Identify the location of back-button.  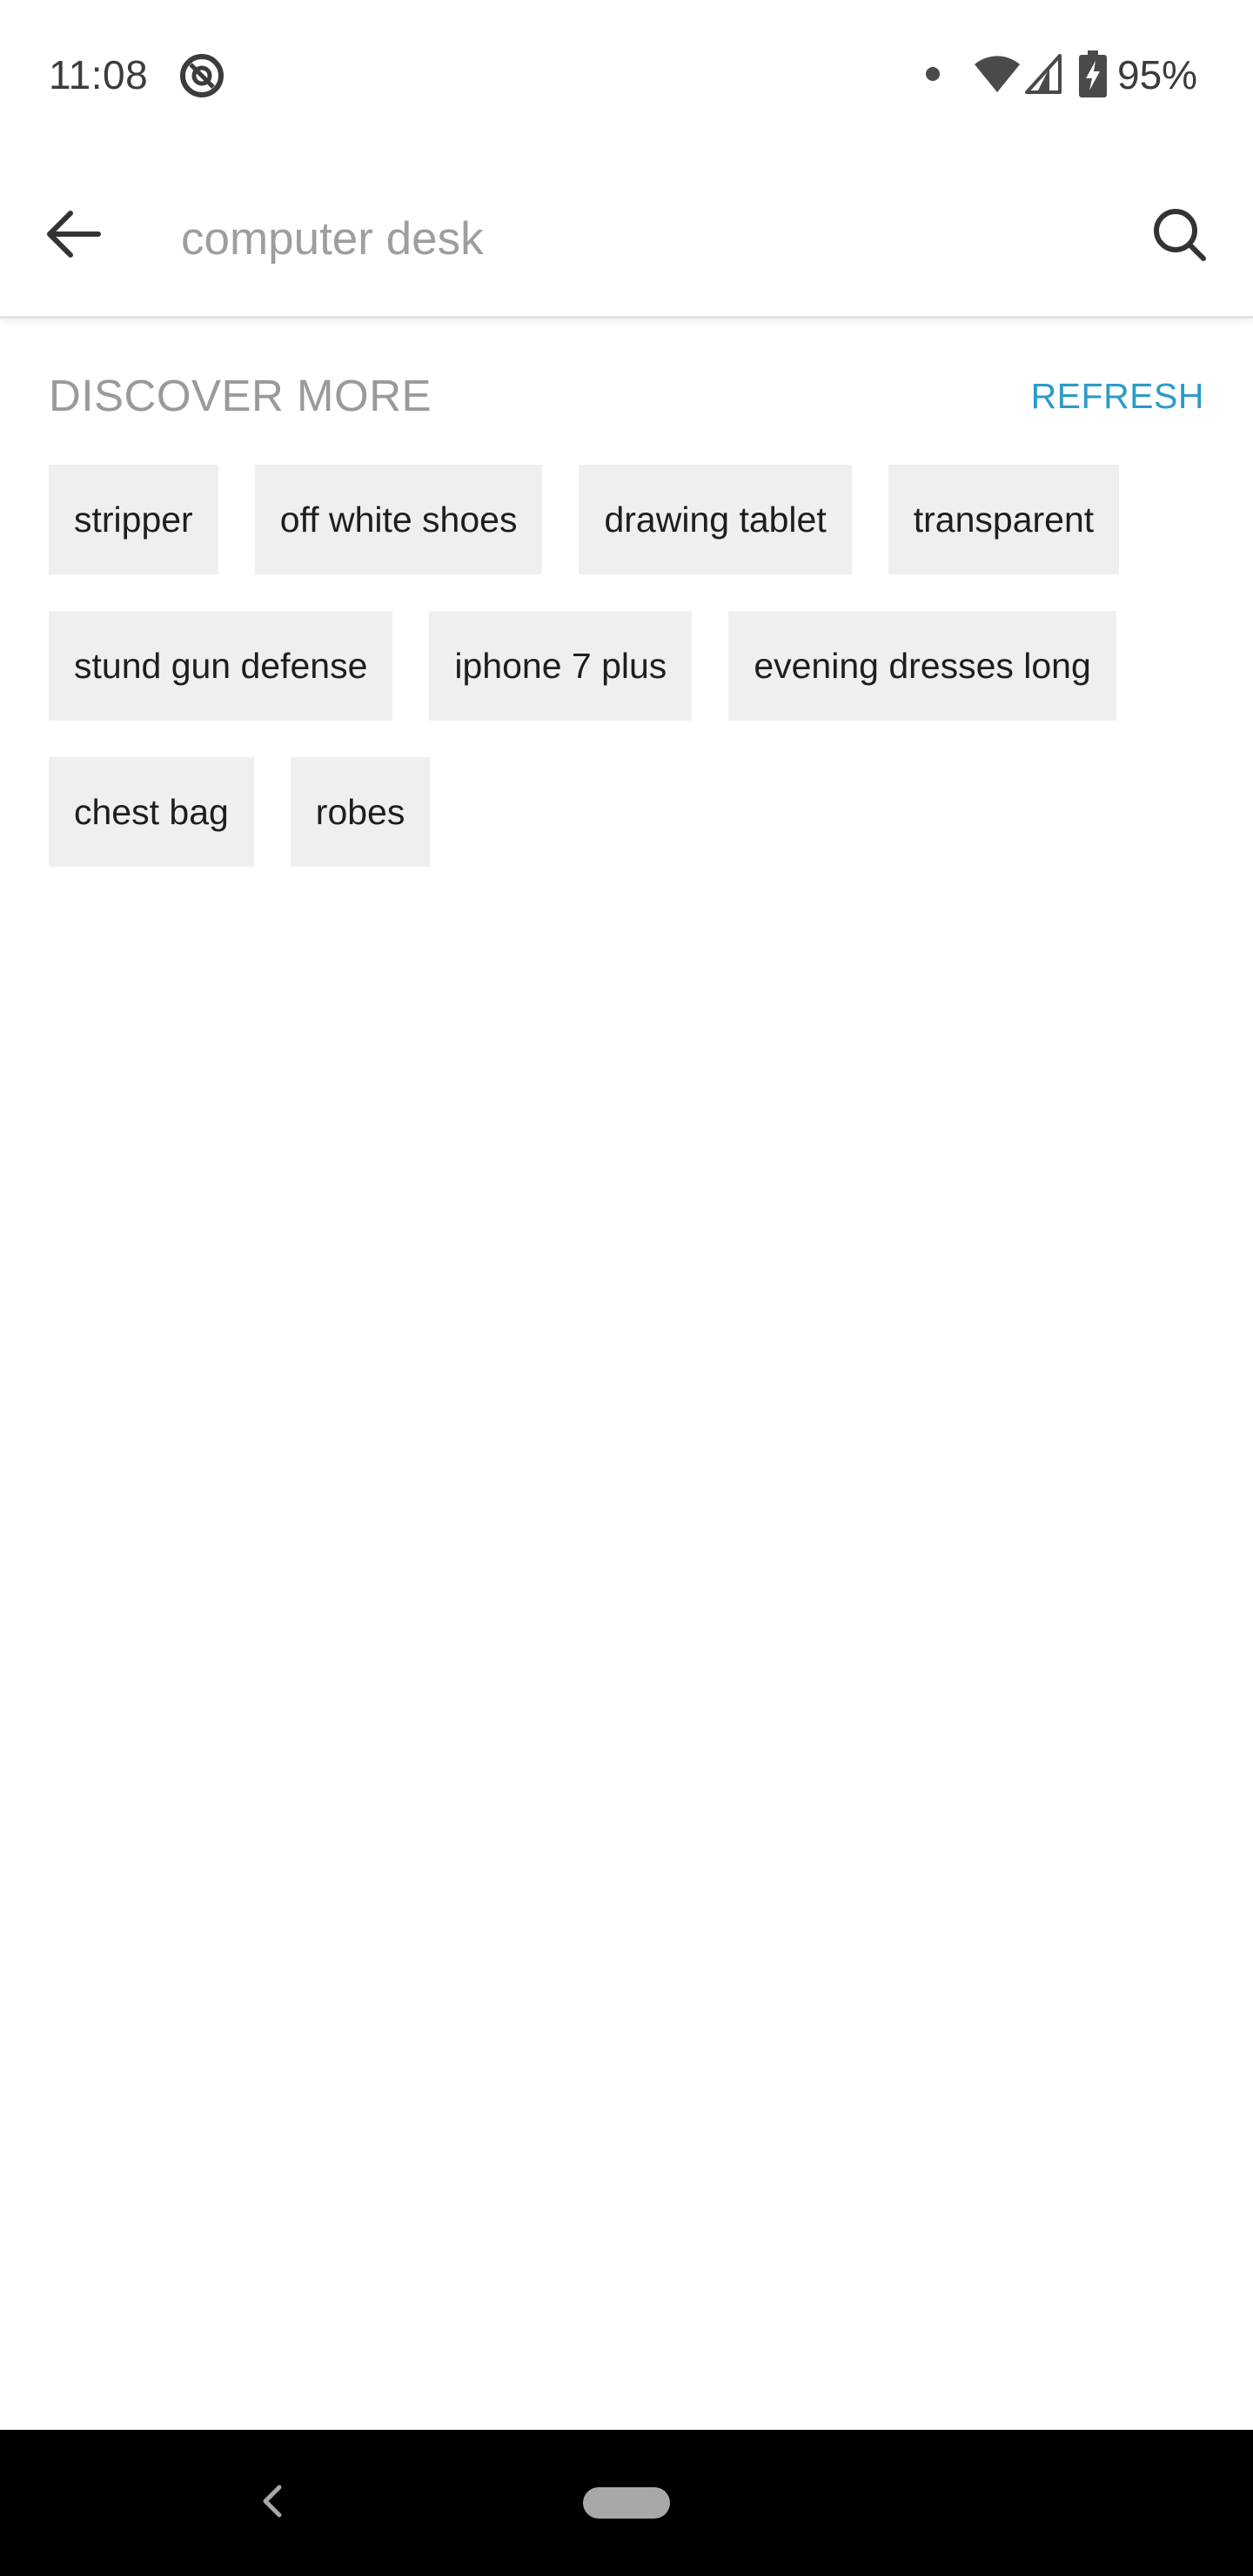
(74, 236).